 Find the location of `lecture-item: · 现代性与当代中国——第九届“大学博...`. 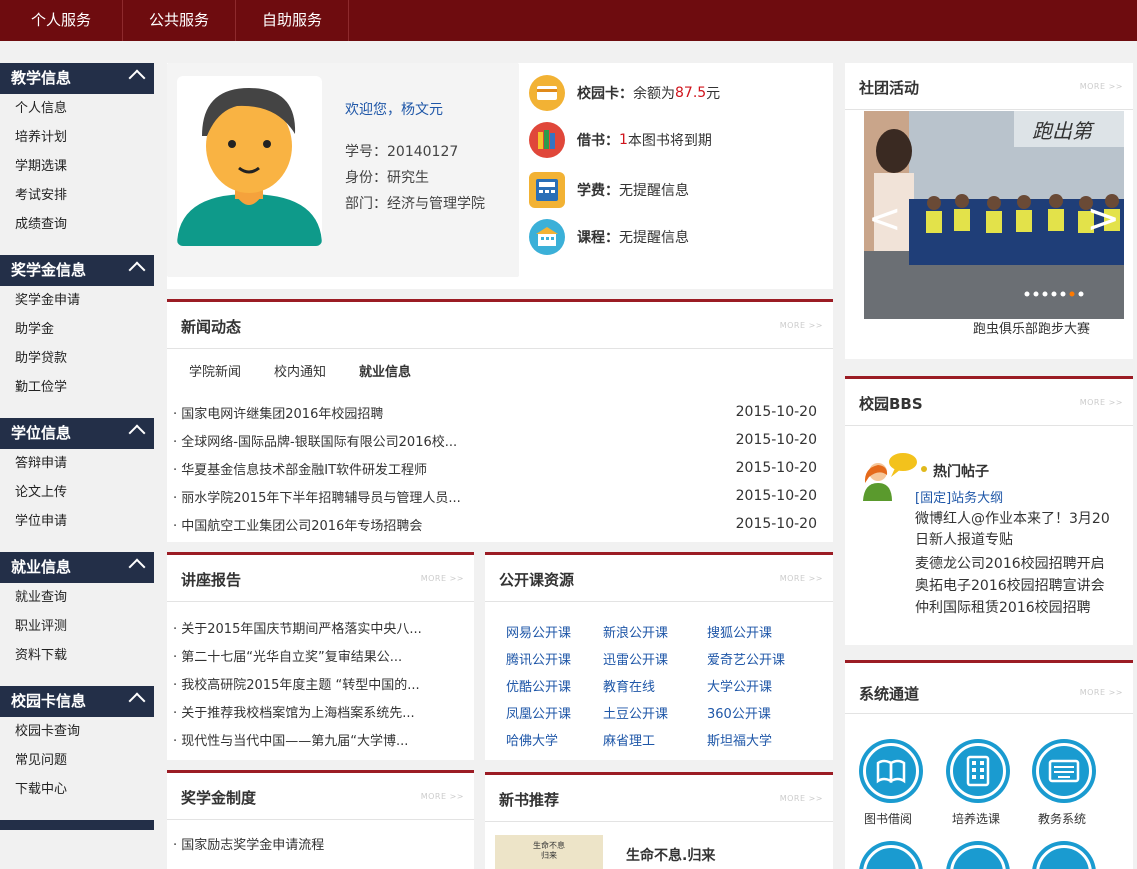

lecture-item: · 现代性与当代中国——第九届“大学博... is located at coordinates (290, 742).